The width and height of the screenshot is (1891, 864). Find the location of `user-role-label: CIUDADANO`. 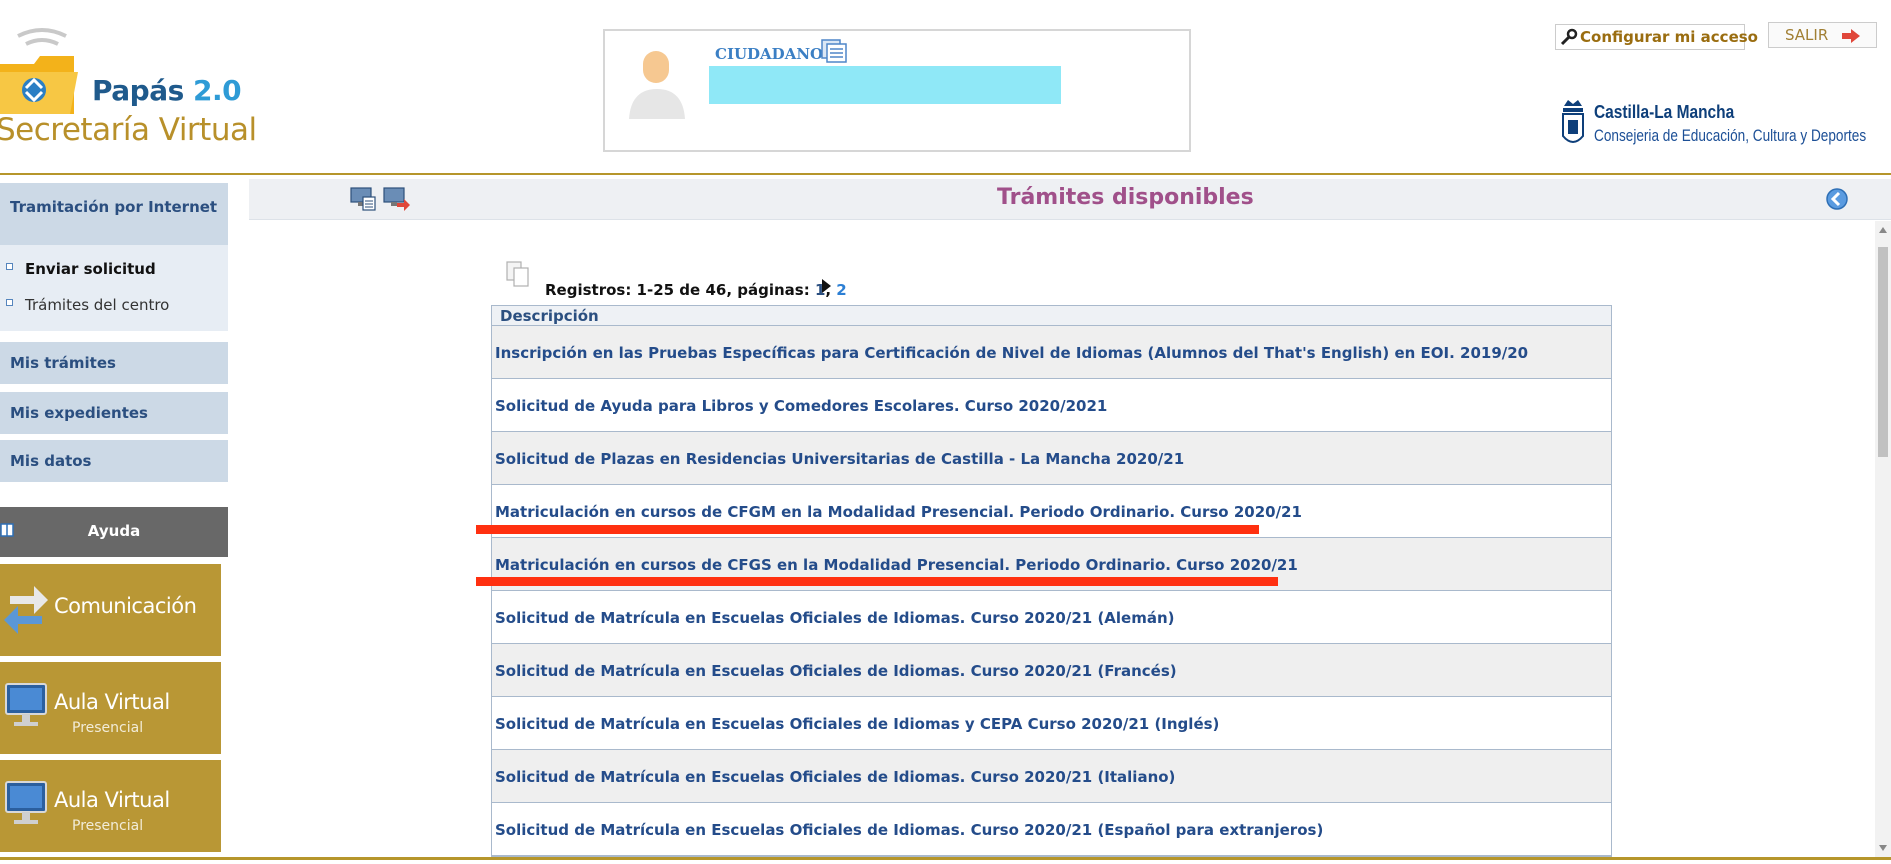

user-role-label: CIUDADANO is located at coordinates (769, 54).